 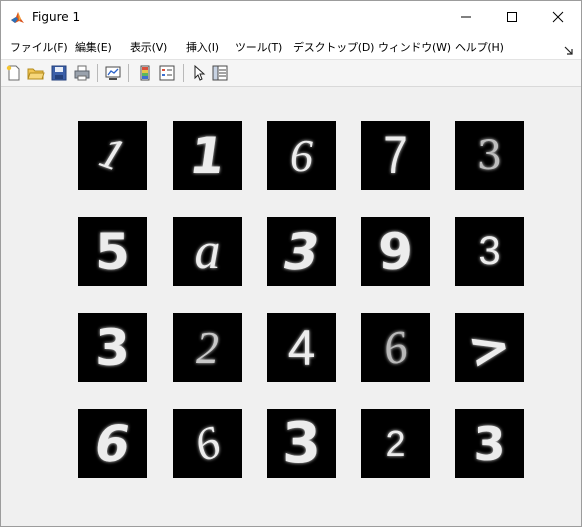 I want to click on digit-image: 4, so click(x=301, y=347).